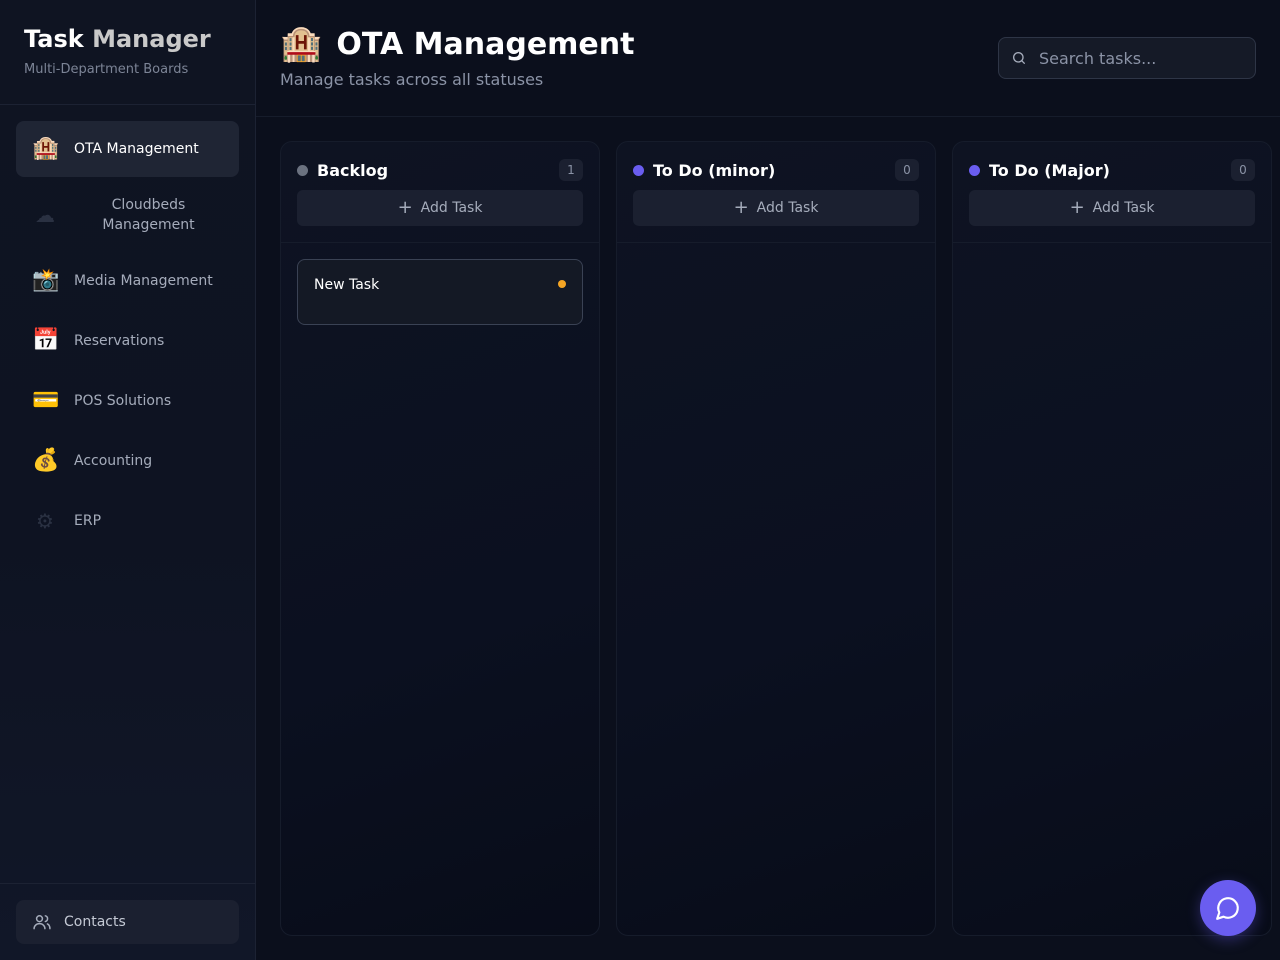  I want to click on camera-flash-icon: 📸, so click(46, 280).